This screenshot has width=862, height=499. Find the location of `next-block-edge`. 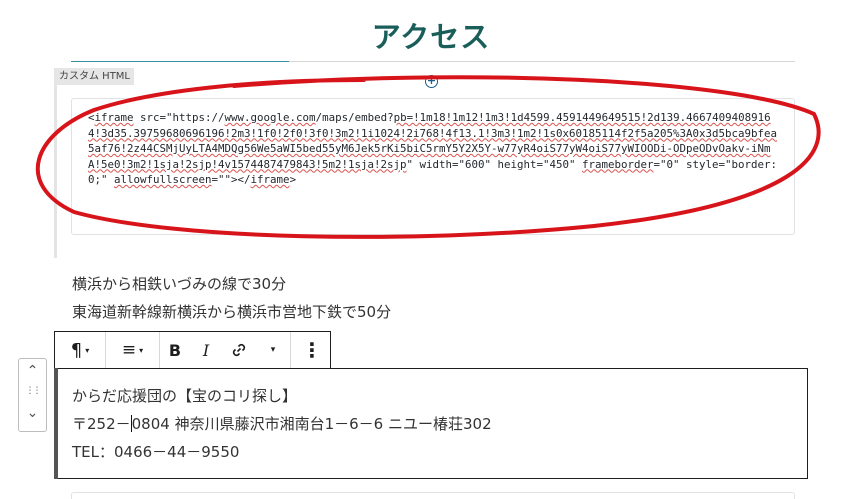

next-block-edge is located at coordinates (433, 495).